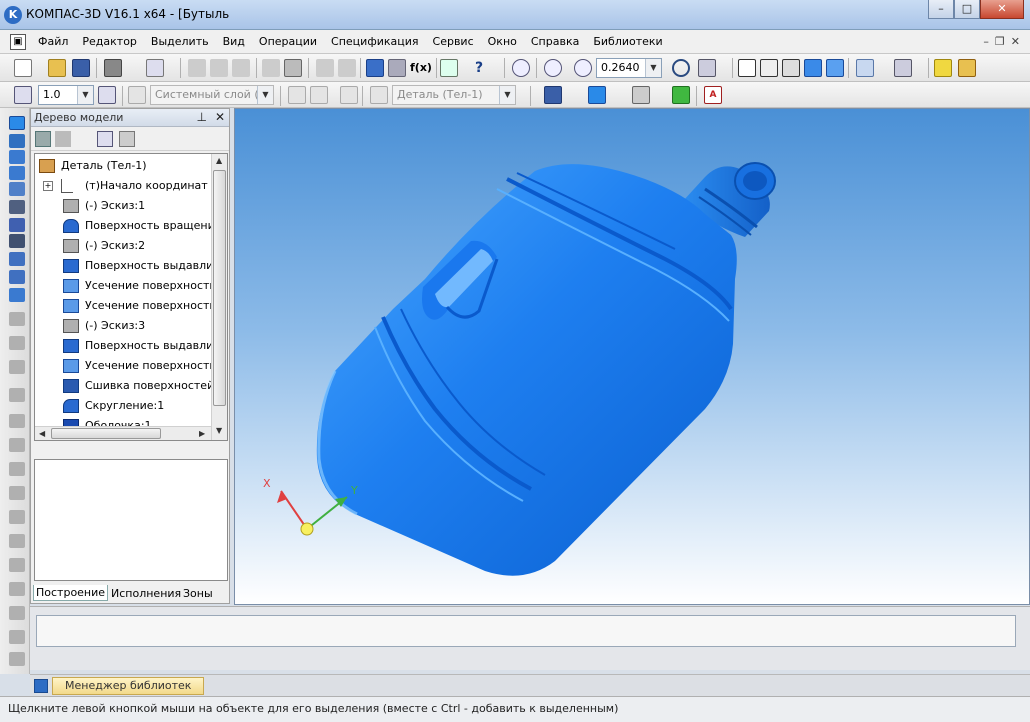  What do you see at coordinates (107, 95) in the screenshot?
I see `cursor-step-icon` at bounding box center [107, 95].